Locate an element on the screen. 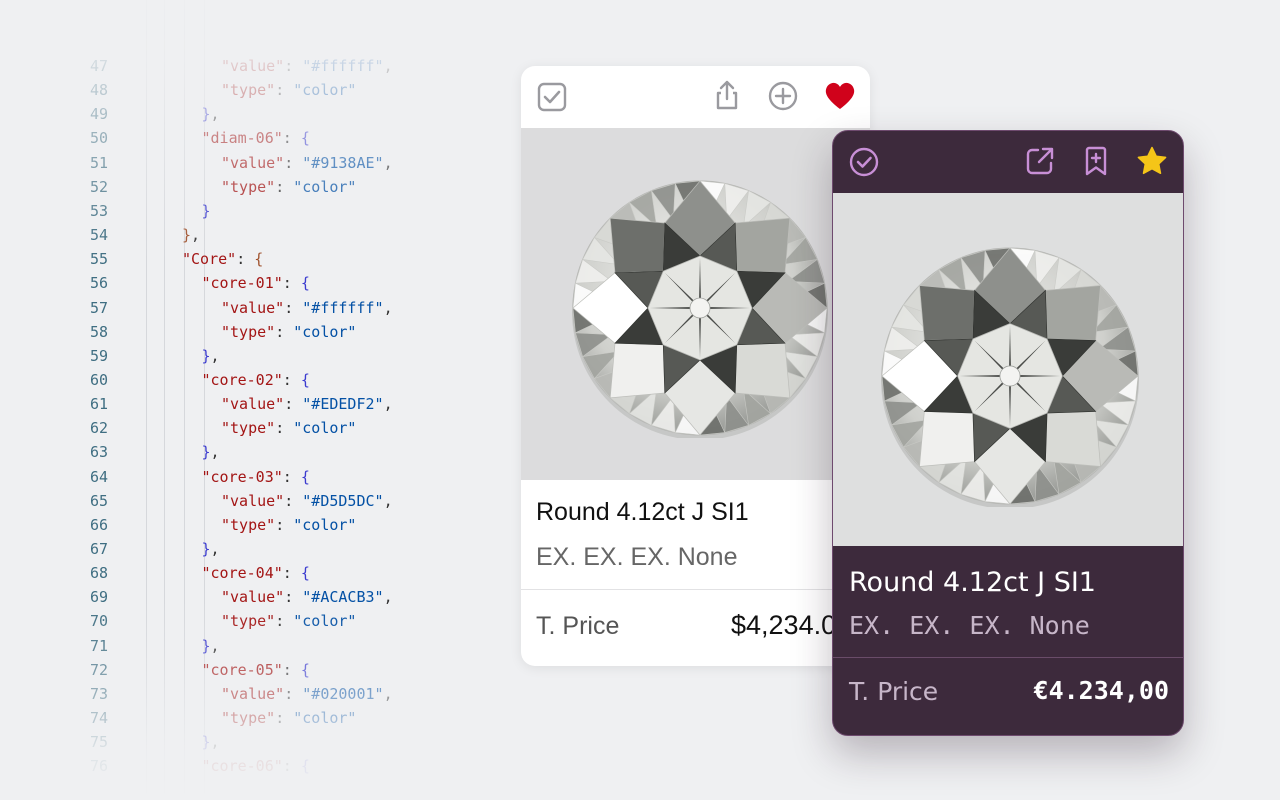 The image size is (1280, 800). code-text: "value": "#D5D5DC", is located at coordinates (307, 500).